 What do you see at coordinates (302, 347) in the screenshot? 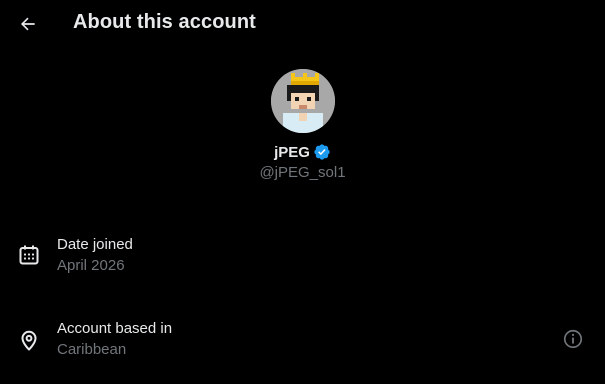
I see `account-based-in-row: Account based in Caribbean` at bounding box center [302, 347].